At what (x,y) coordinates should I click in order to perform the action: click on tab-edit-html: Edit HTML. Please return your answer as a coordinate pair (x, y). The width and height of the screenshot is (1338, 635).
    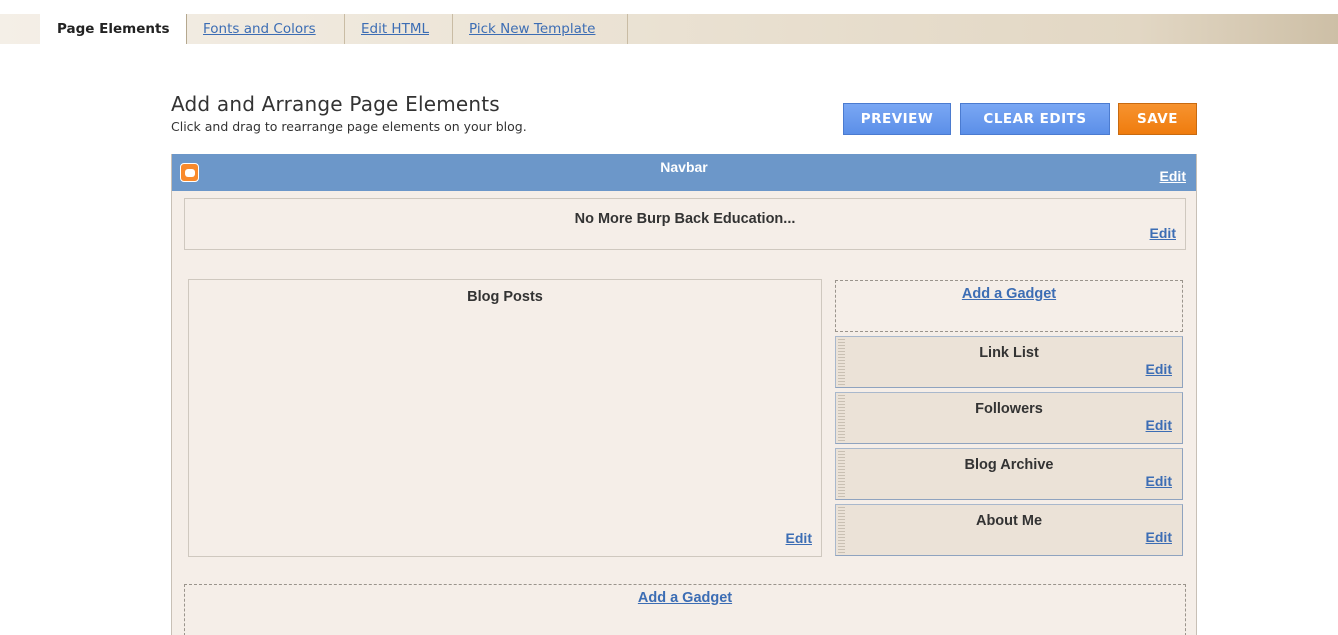
    Looking at the image, I should click on (399, 29).